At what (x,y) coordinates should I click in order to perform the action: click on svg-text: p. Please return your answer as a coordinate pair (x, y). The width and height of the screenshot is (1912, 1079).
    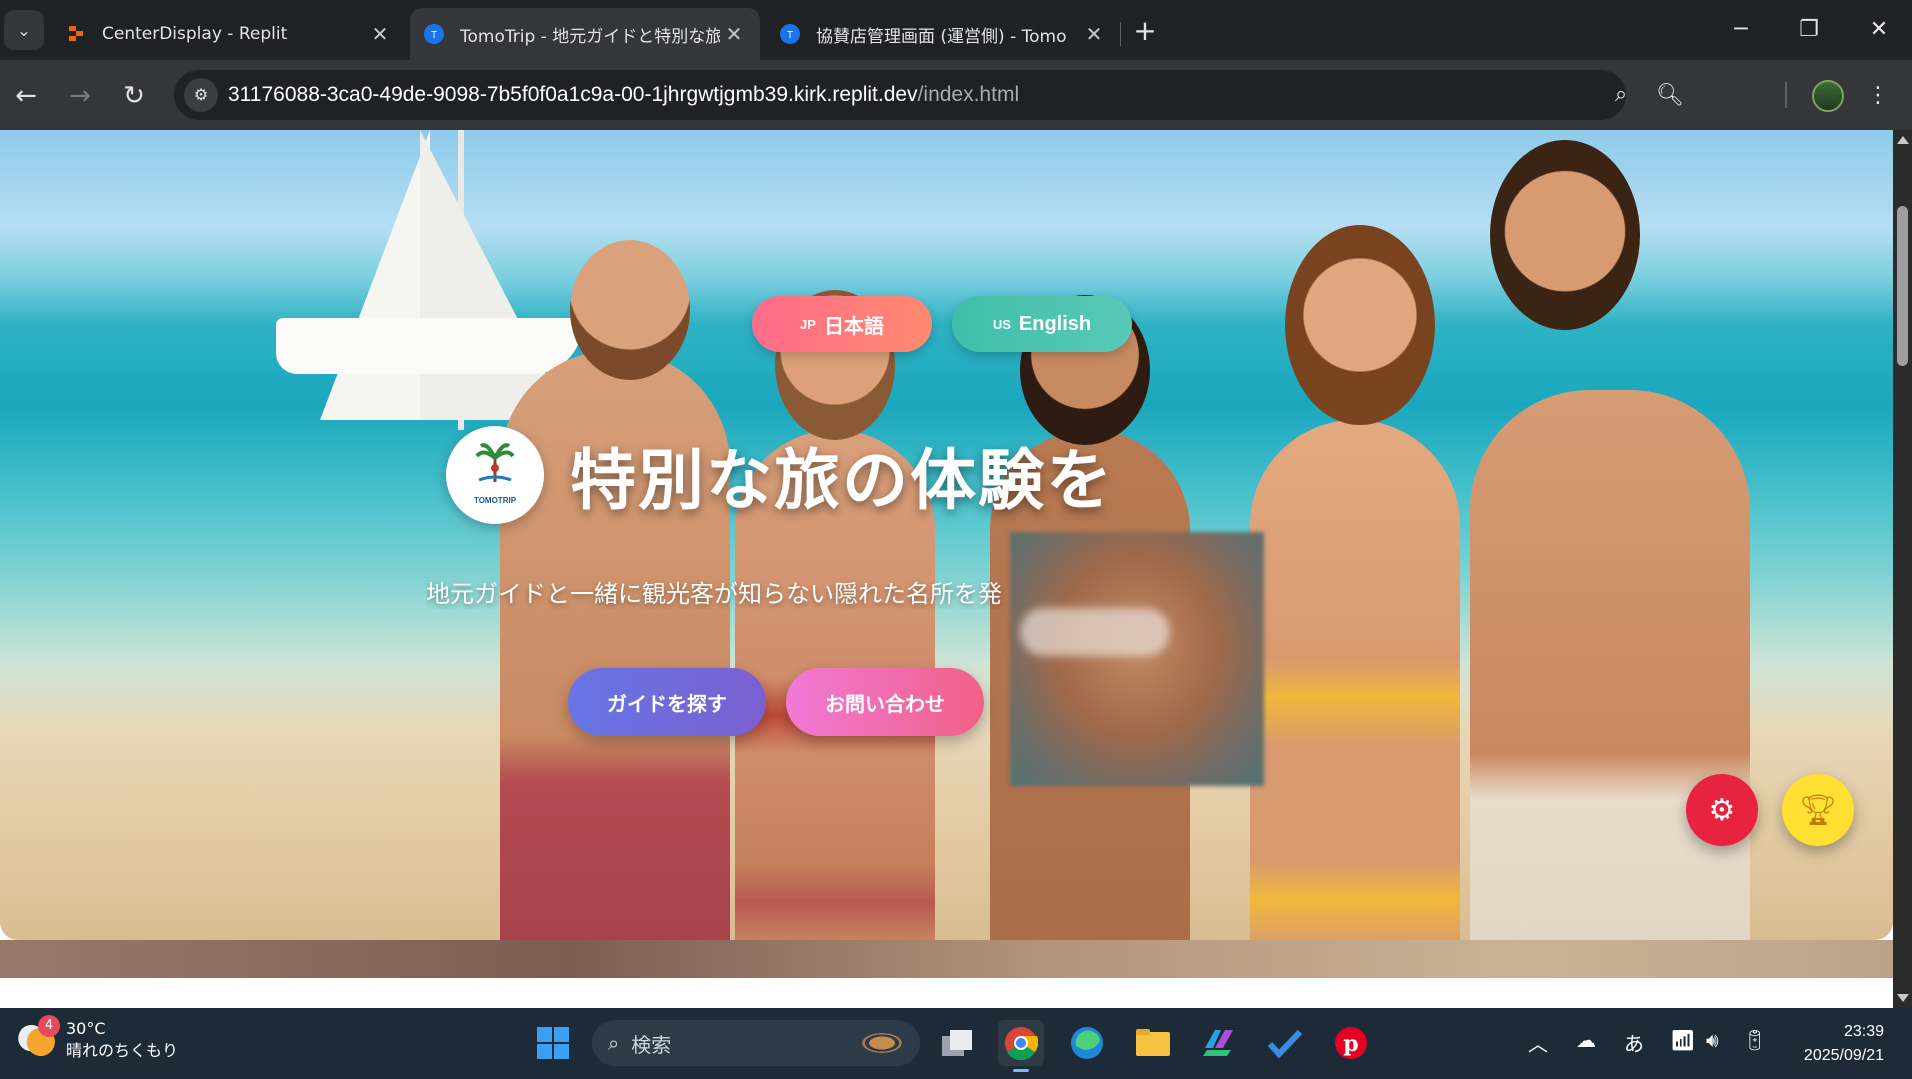
    Looking at the image, I should click on (1350, 1044).